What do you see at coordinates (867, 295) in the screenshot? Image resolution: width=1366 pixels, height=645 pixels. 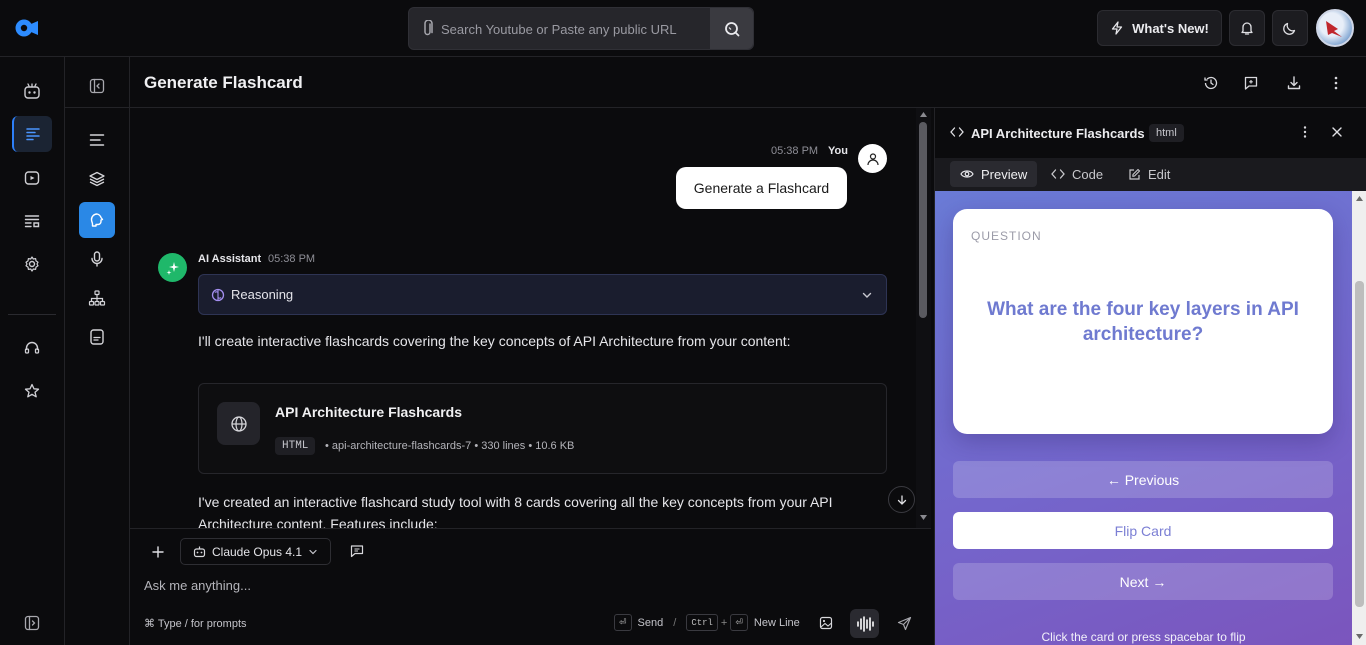 I see `chevron-down-icon` at bounding box center [867, 295].